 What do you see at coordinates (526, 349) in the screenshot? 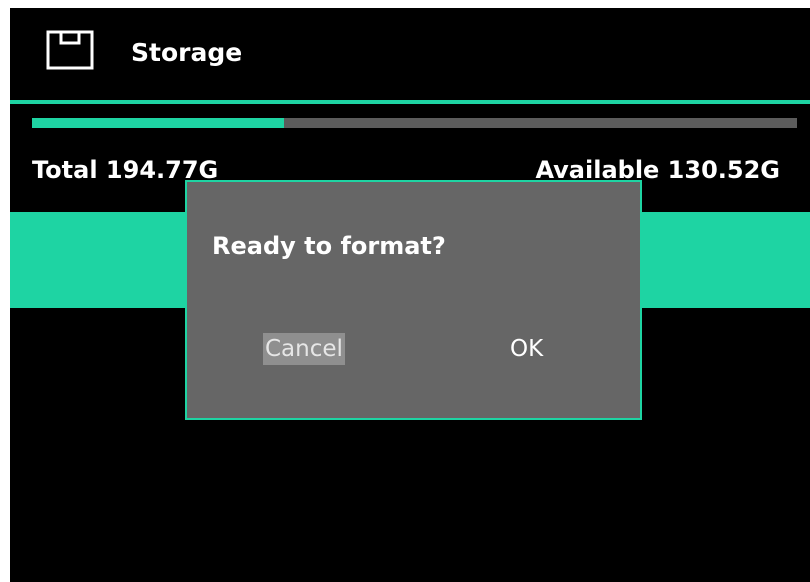
I see `ok-button: OK` at bounding box center [526, 349].